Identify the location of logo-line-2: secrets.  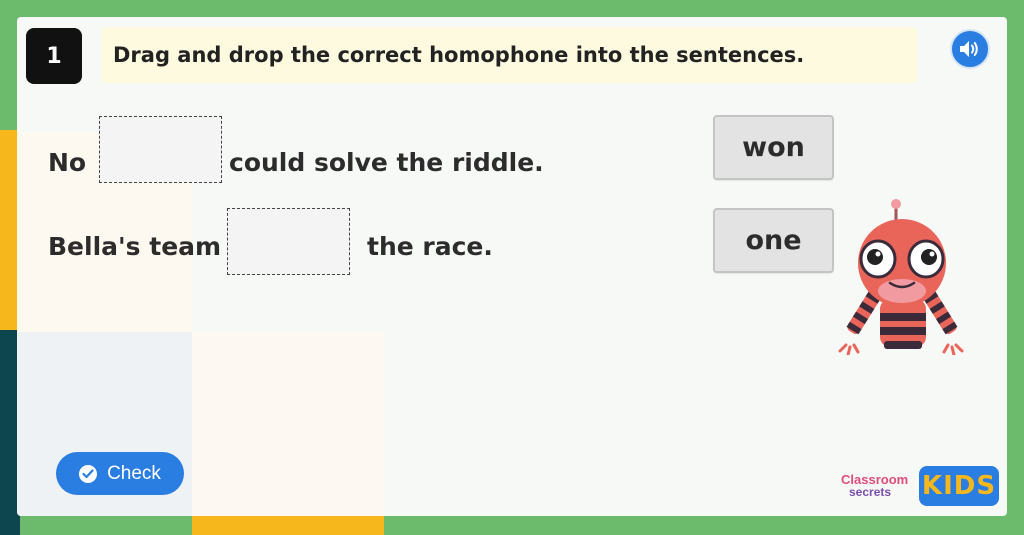
(870, 492).